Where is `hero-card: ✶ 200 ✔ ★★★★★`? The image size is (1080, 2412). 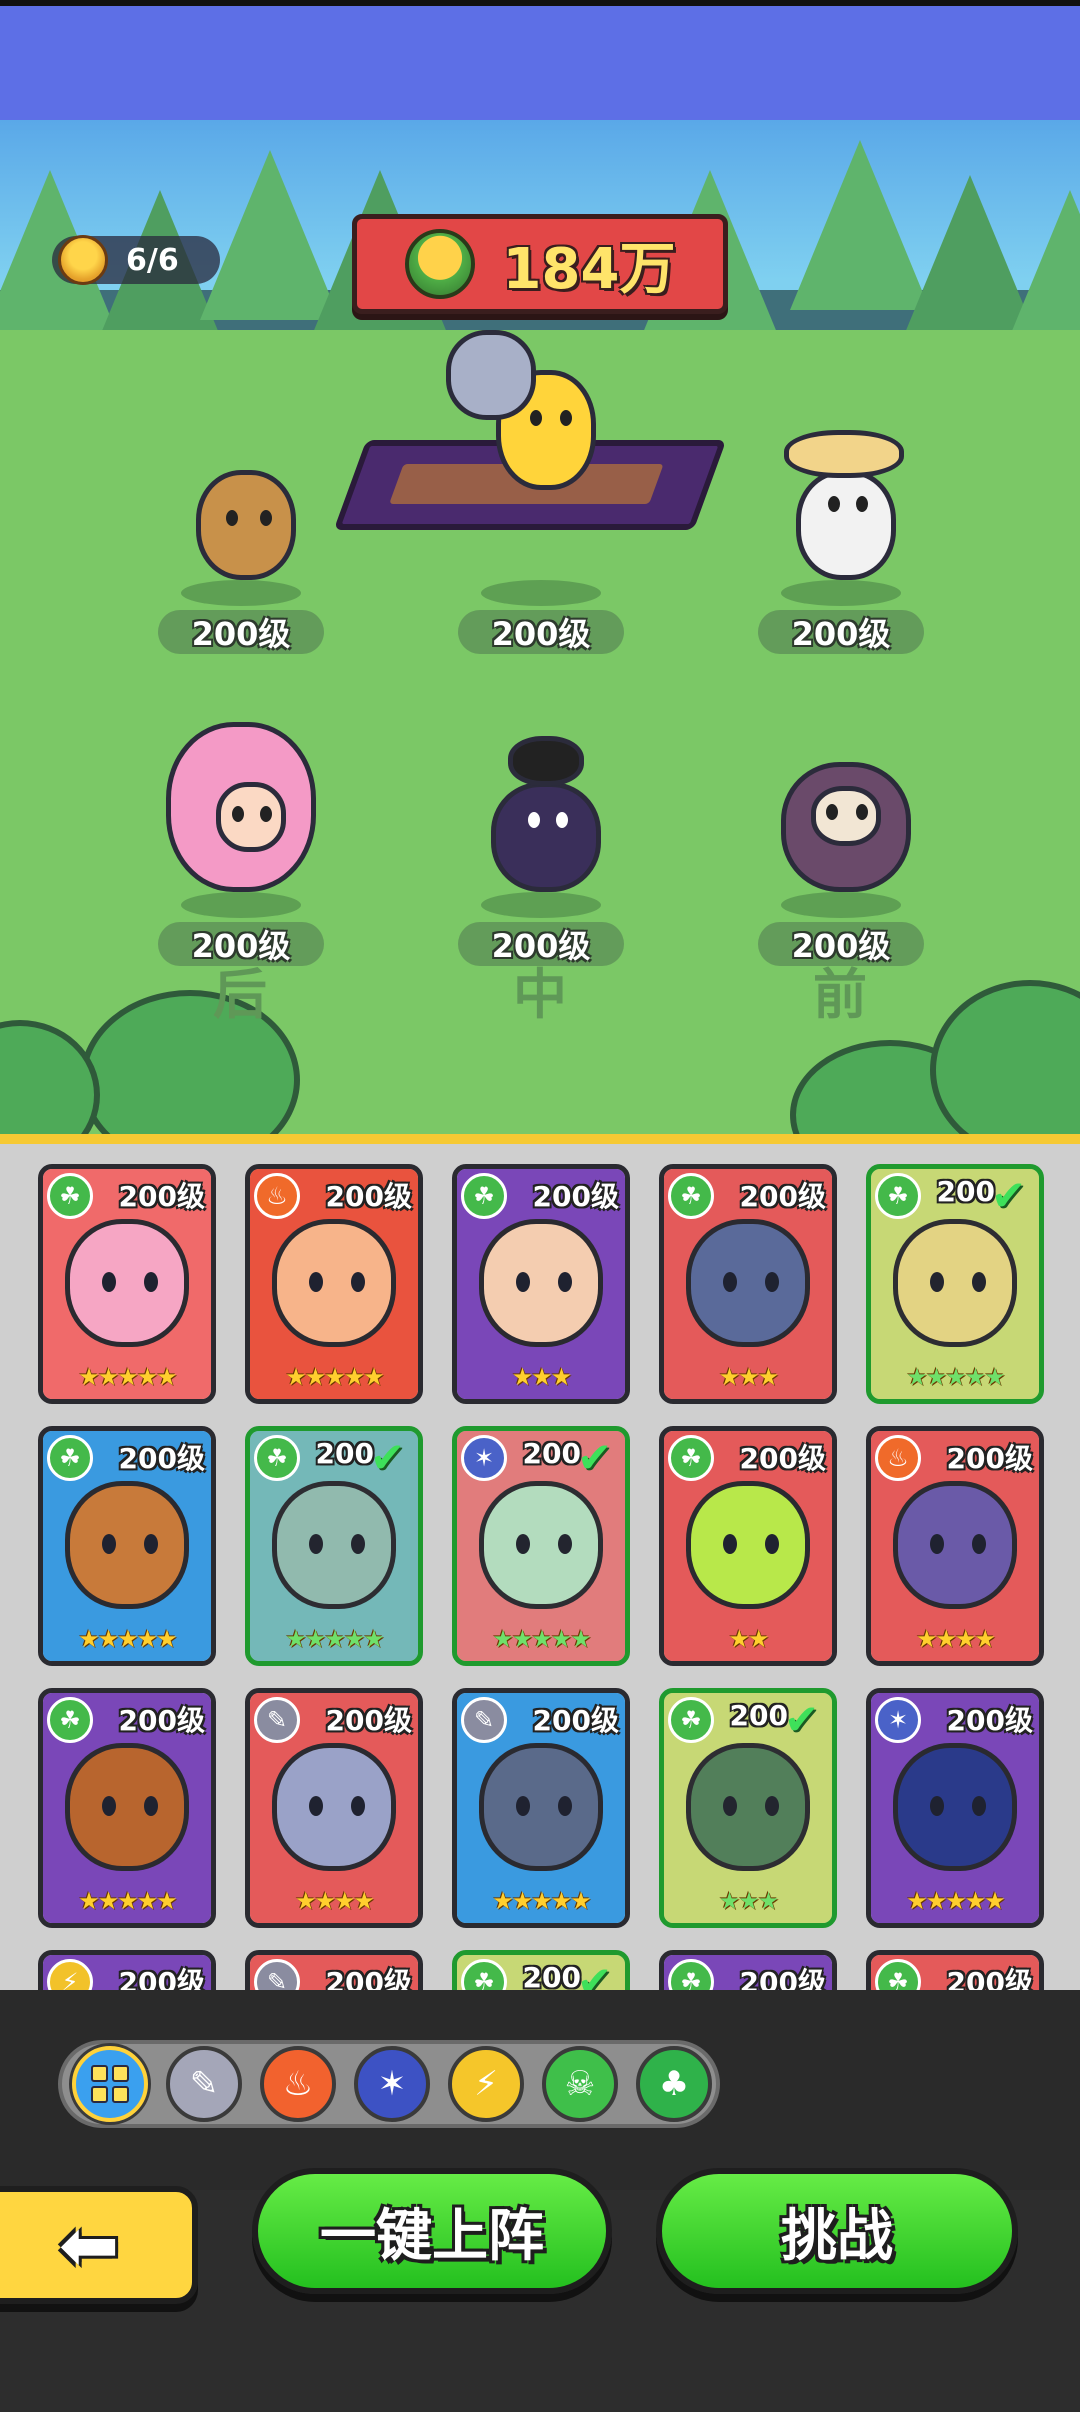
hero-card: ✶ 200 ✔ ★★★★★ is located at coordinates (541, 1546).